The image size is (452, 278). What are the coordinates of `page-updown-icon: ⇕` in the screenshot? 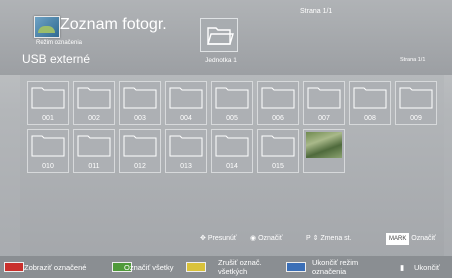 It's located at (315, 238).